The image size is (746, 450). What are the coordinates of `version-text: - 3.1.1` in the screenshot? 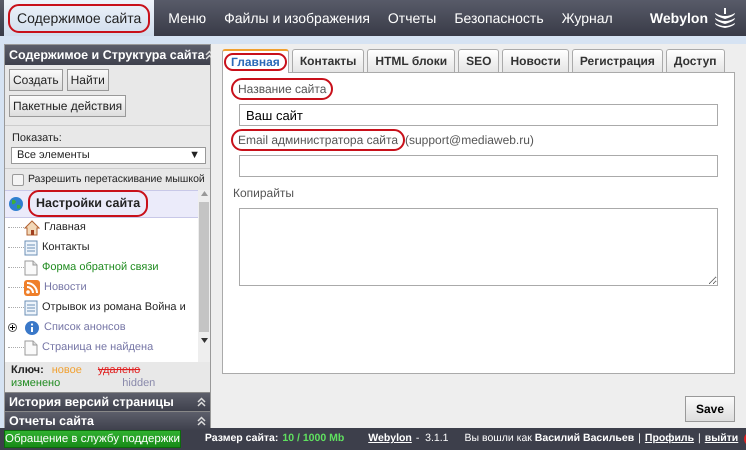 It's located at (432, 438).